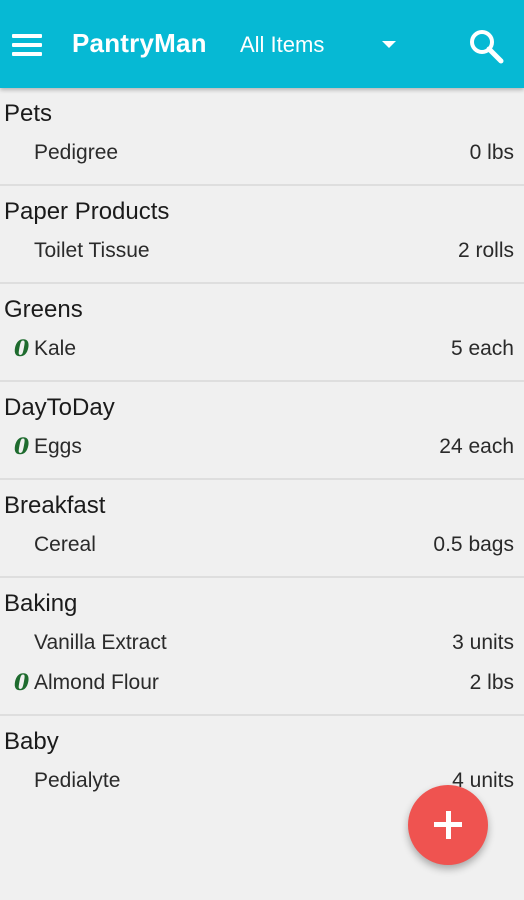 The height and width of the screenshot is (900, 524). I want to click on category-section: DayToDay 0 Eggs 24 each, so click(262, 431).